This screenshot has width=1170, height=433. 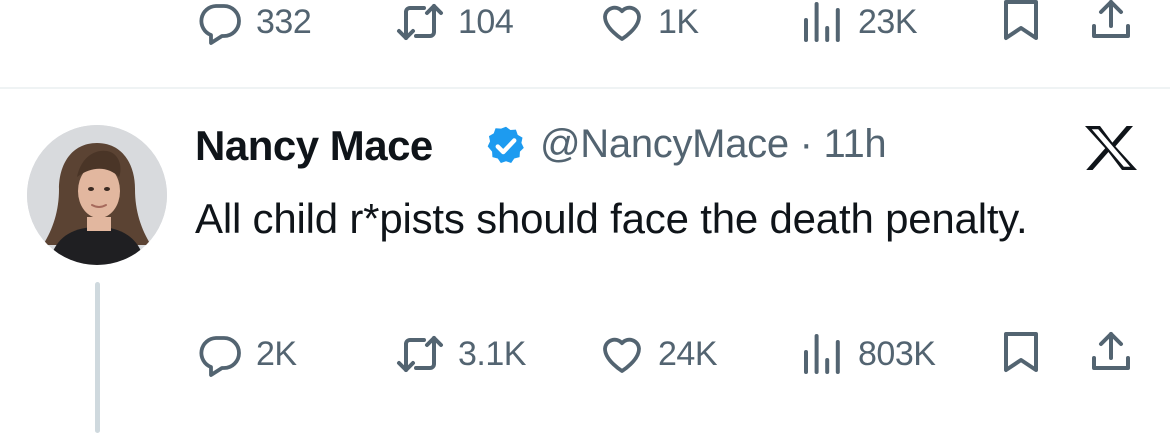 I want to click on author-name: Nancy Mace, so click(x=314, y=146).